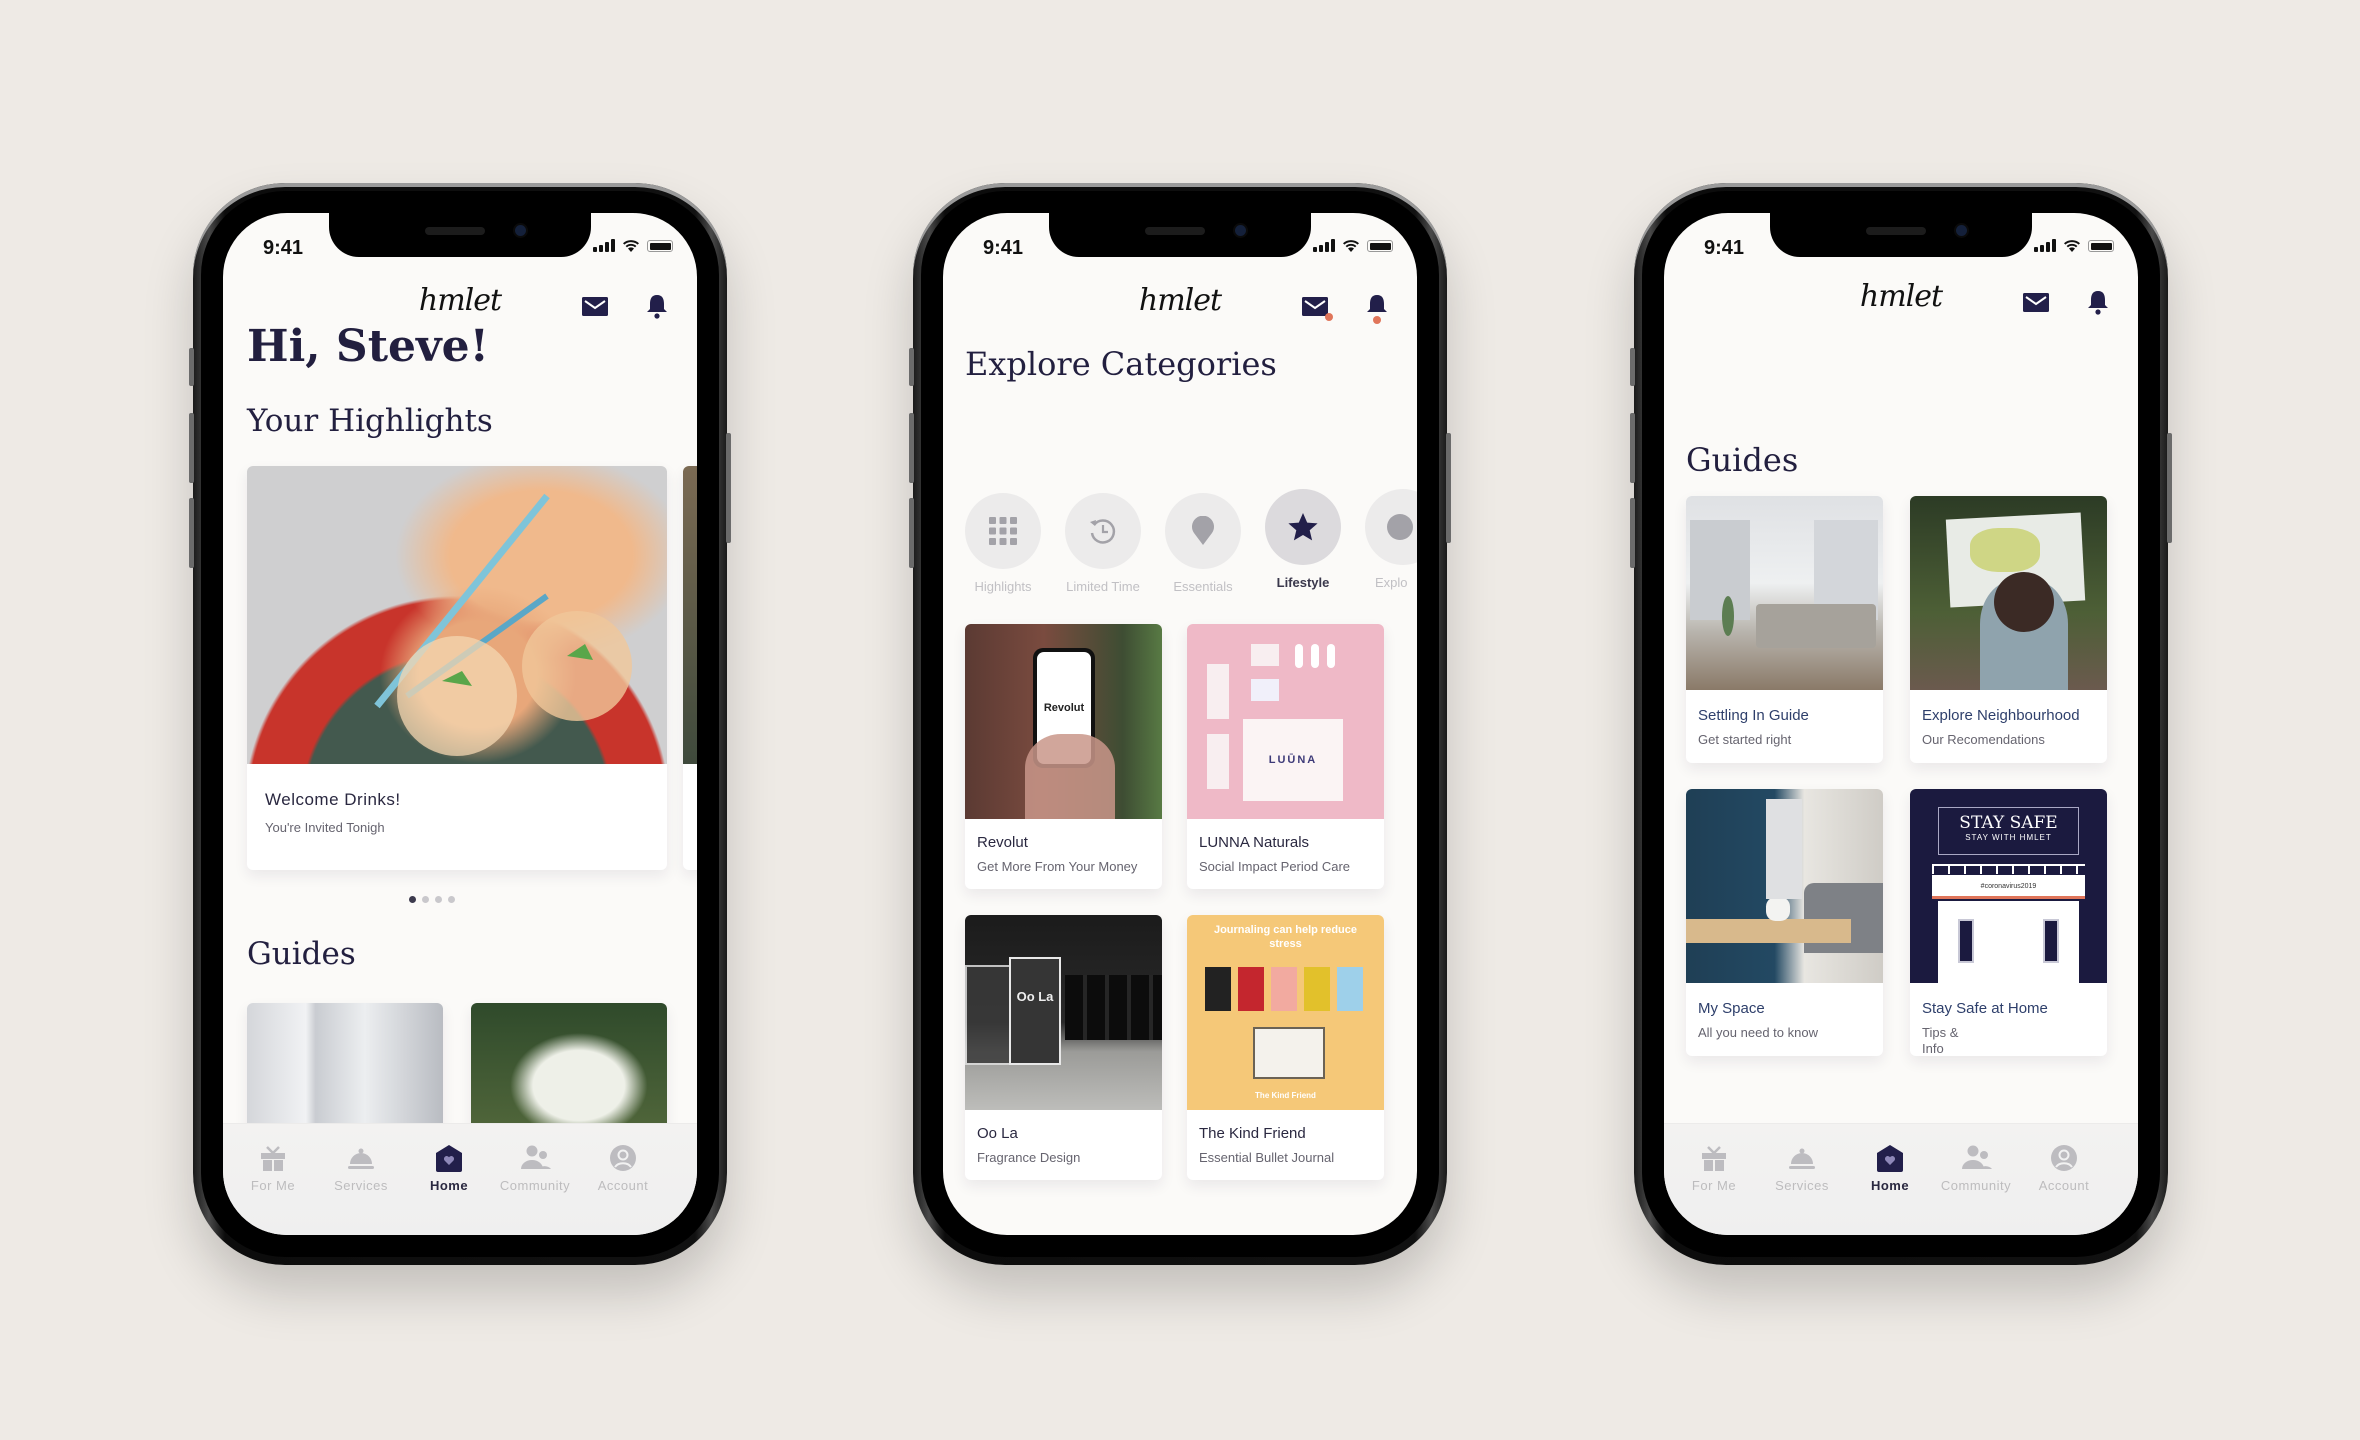 The image size is (2360, 1440). What do you see at coordinates (273, 1158) in the screenshot?
I see `gift-icon` at bounding box center [273, 1158].